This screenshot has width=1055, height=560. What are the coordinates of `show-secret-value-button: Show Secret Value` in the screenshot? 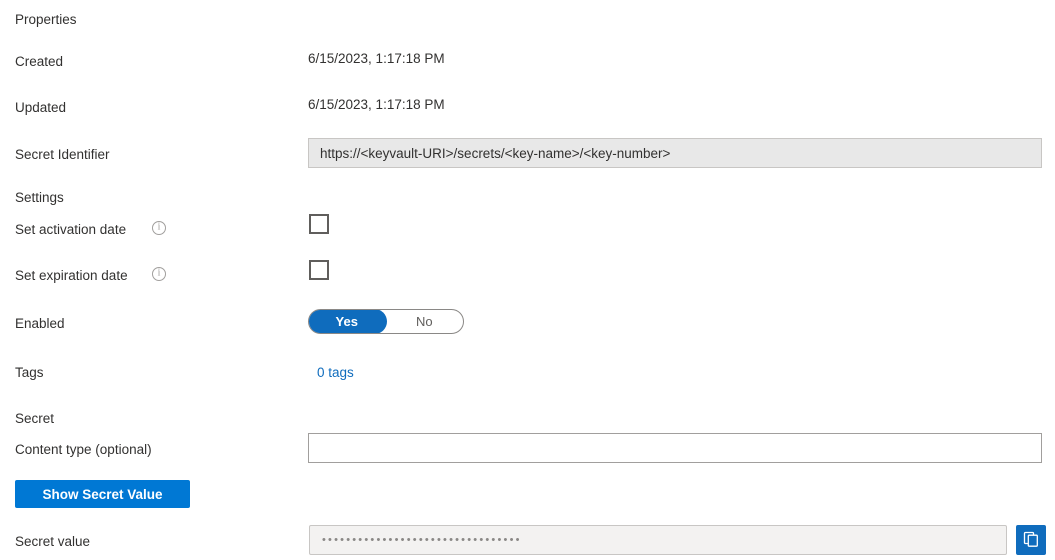 It's located at (102, 494).